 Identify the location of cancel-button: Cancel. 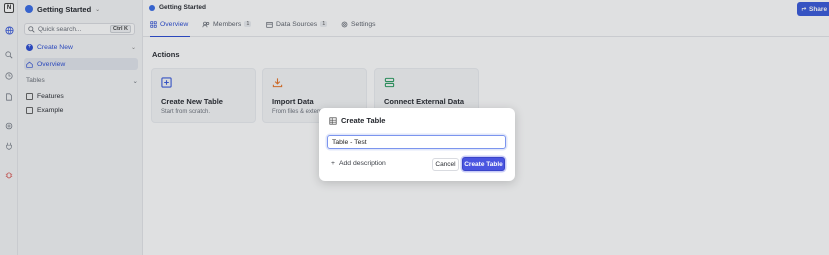
(445, 164).